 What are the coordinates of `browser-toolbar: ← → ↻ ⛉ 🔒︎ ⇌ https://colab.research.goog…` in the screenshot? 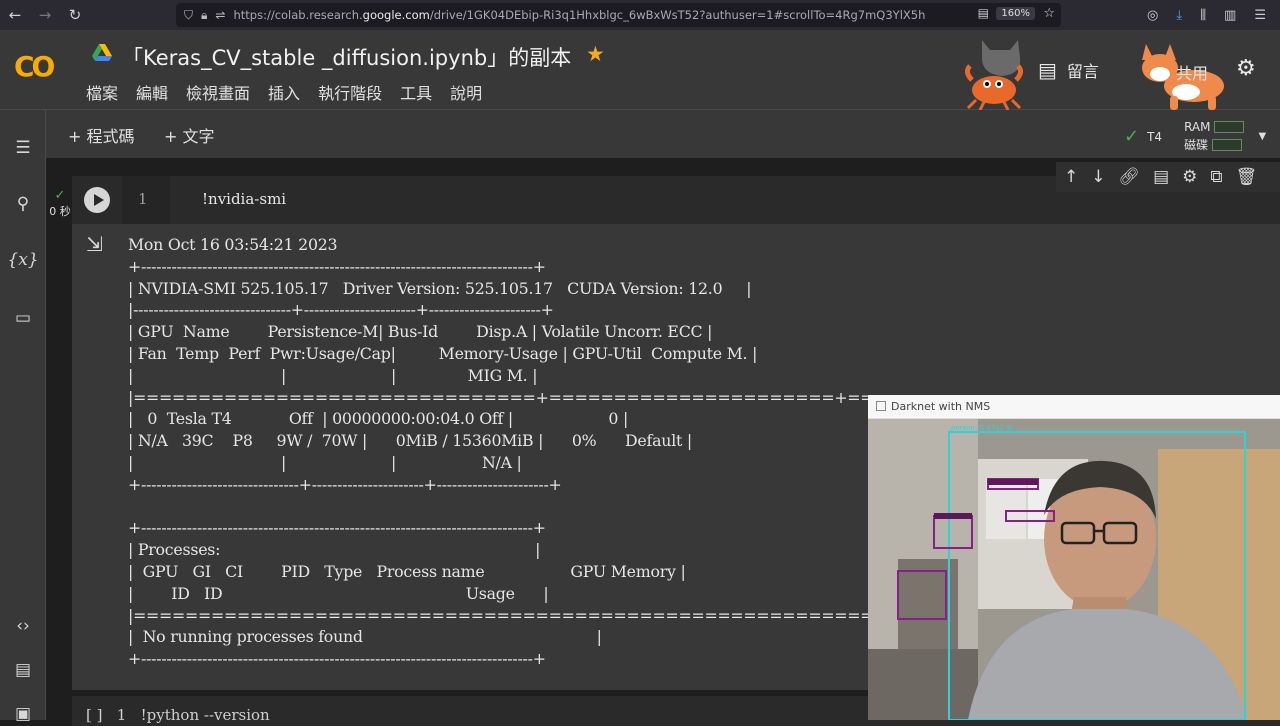 It's located at (640, 15).